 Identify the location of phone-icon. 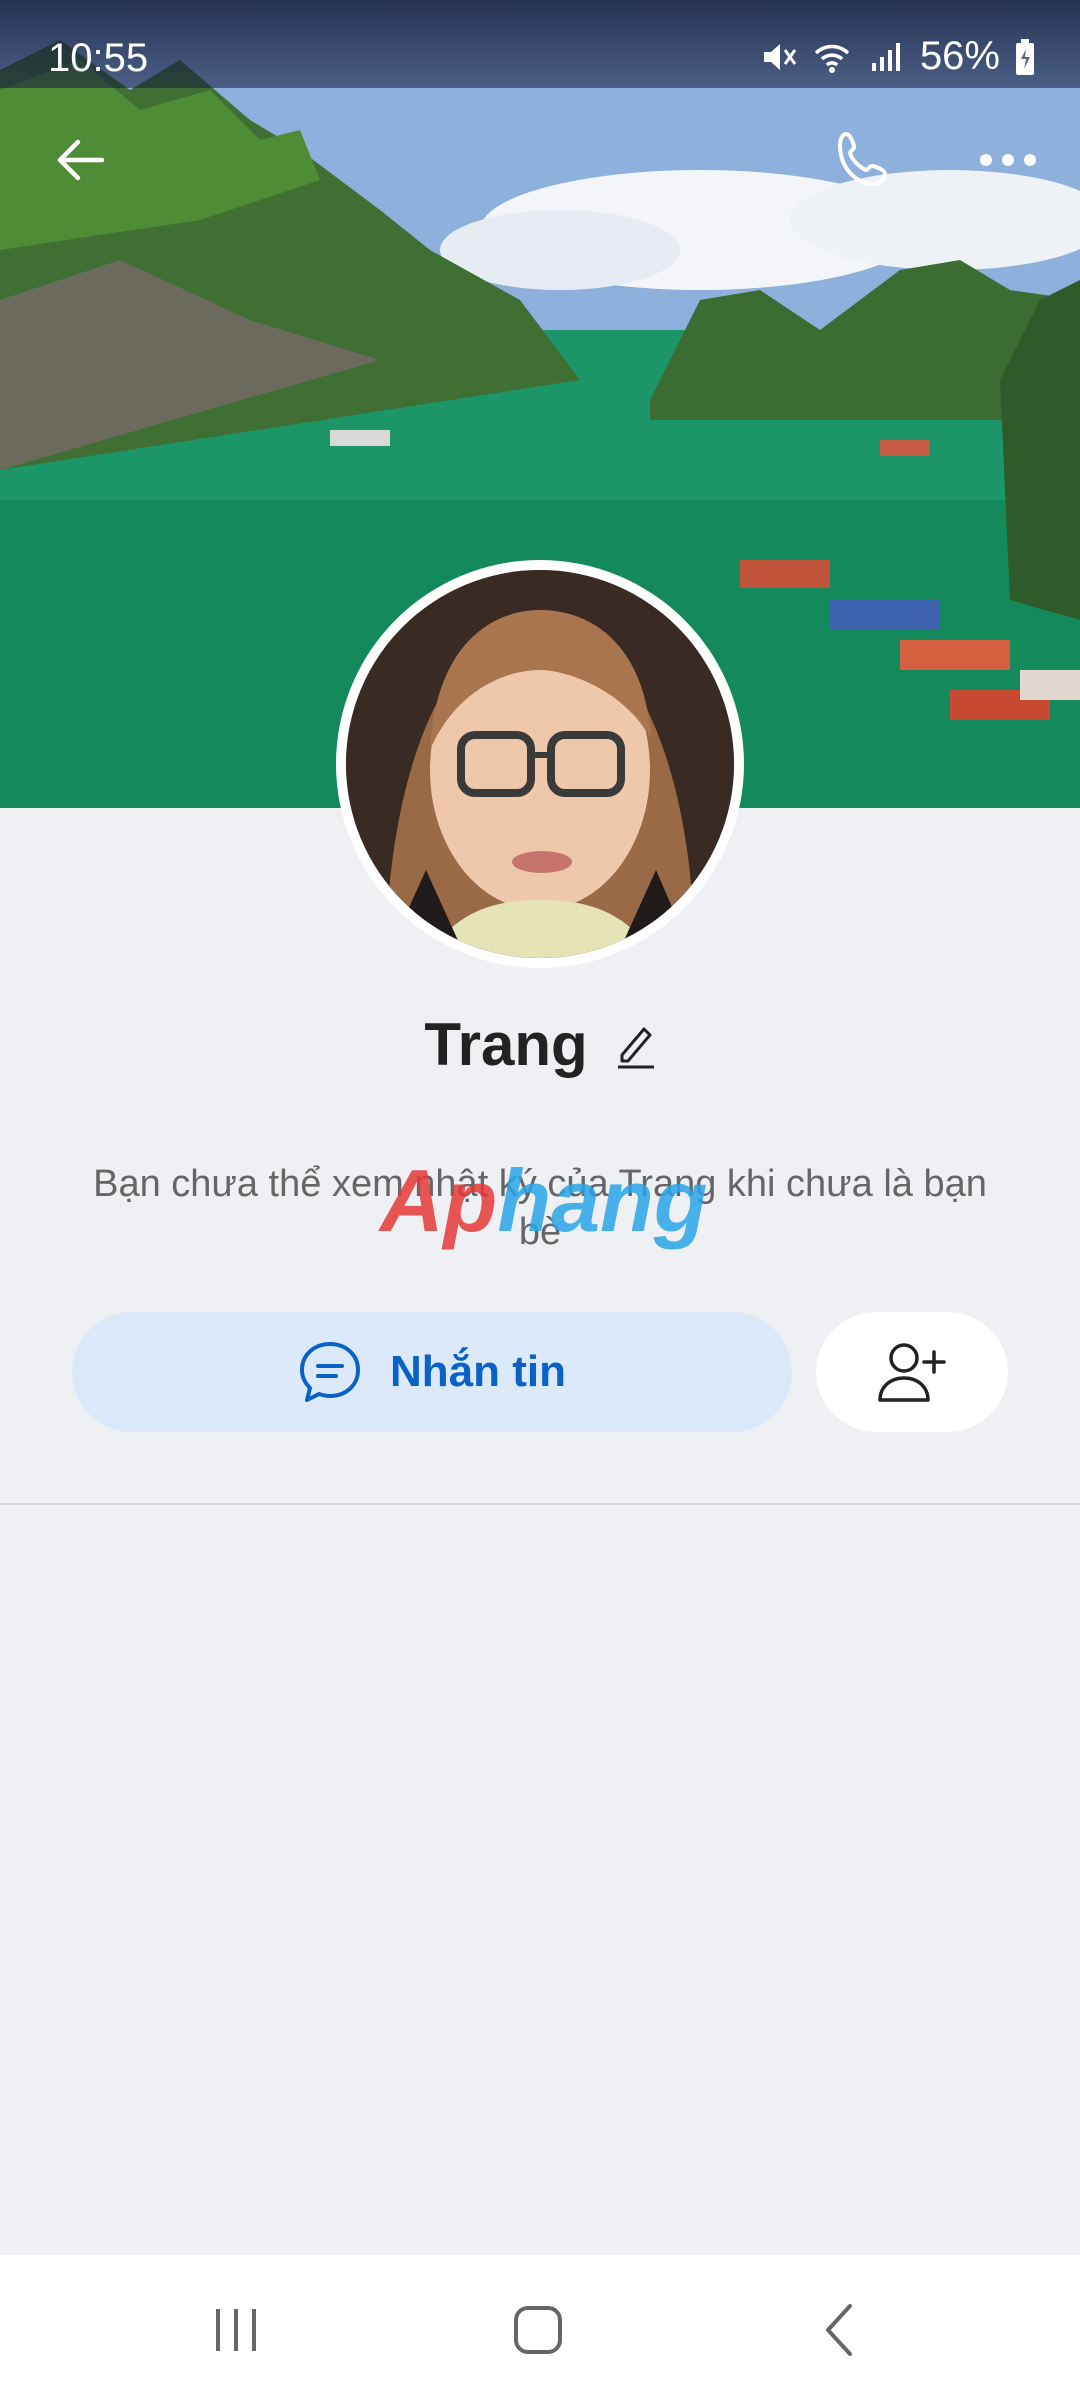
(862, 159).